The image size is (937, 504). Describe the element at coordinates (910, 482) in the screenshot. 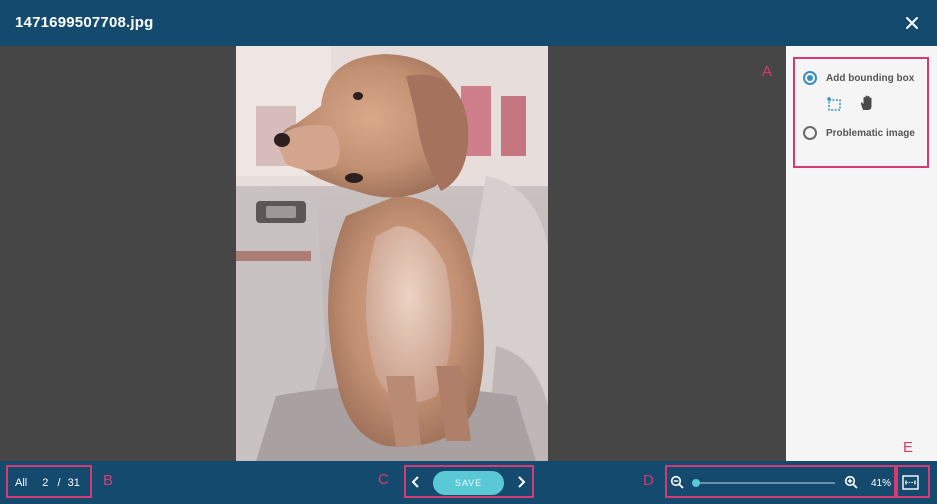

I see `fit-to-screen-icon` at that location.